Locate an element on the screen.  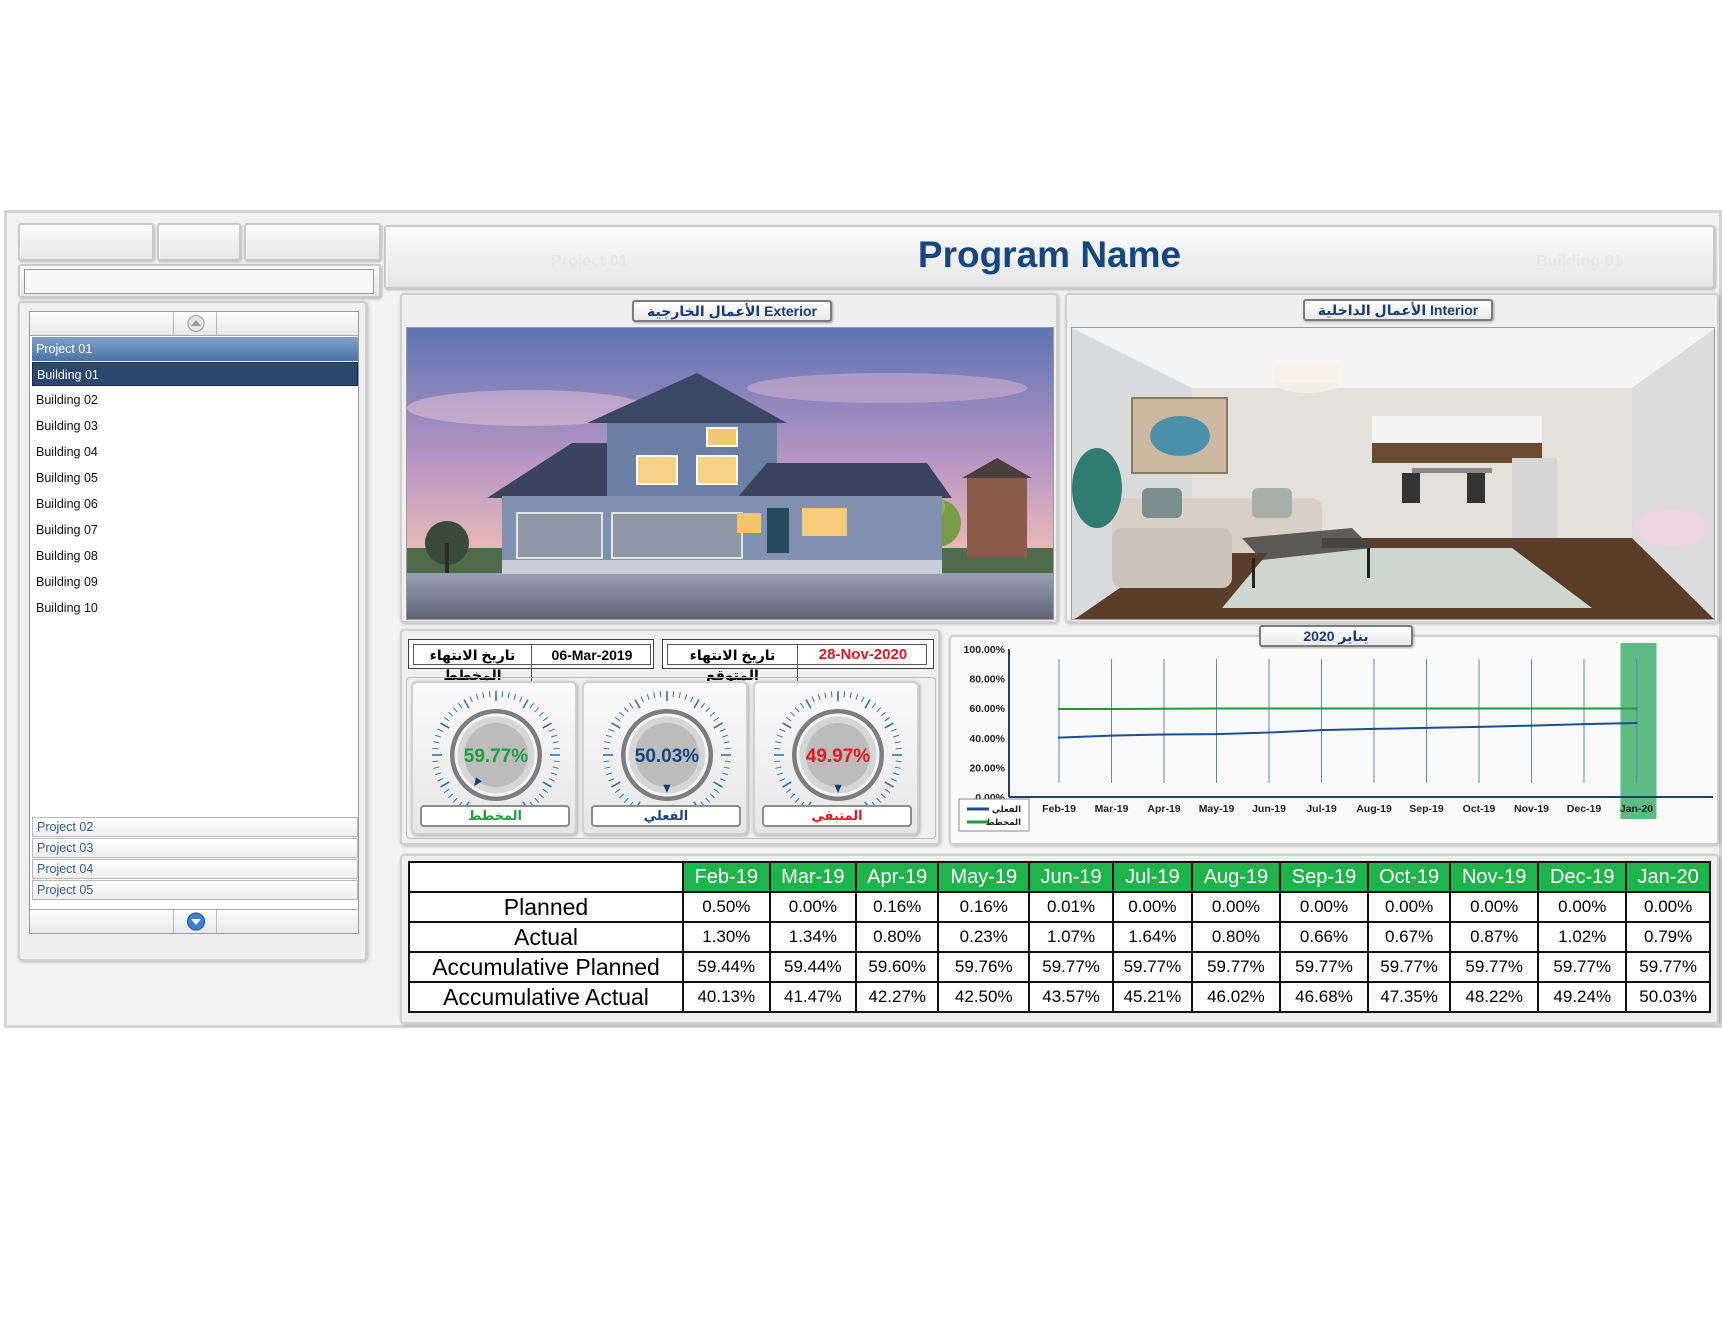
slicer-building-item: Building 10 is located at coordinates (195, 608).